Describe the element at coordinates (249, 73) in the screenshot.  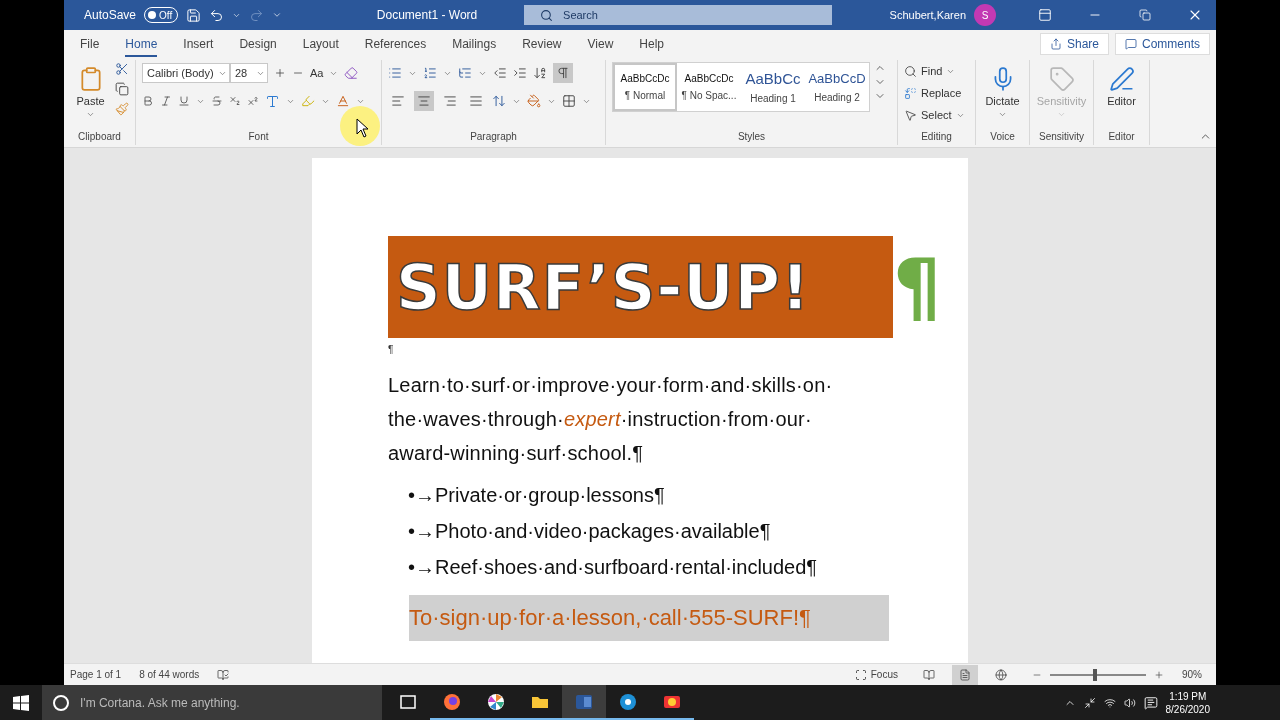
I see `font-size-field: 28` at that location.